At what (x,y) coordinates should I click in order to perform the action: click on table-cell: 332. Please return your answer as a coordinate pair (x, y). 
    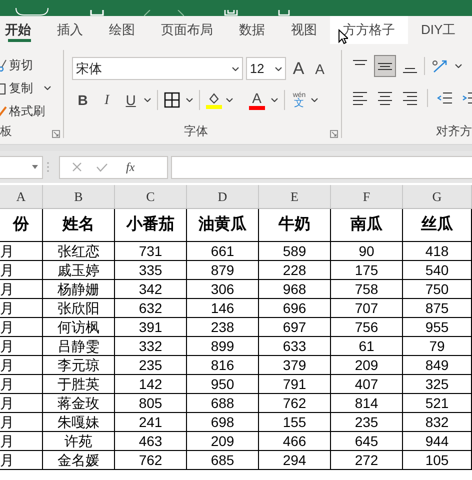
    Looking at the image, I should click on (151, 346).